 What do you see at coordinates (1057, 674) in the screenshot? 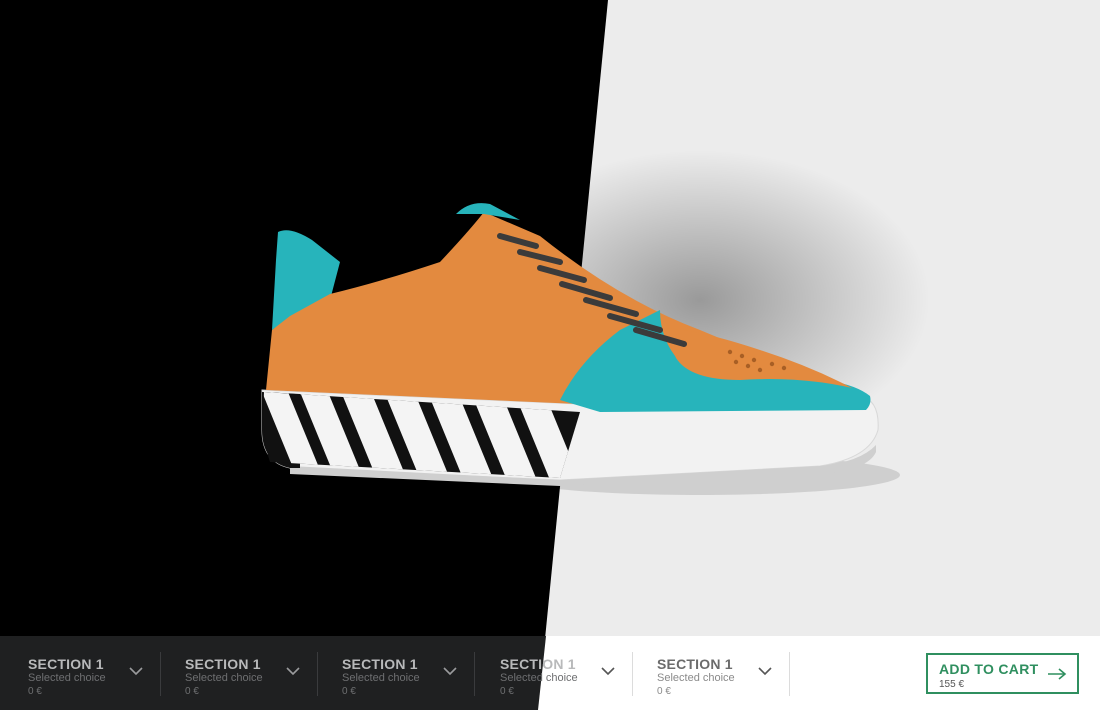
I see `arrow-right-icon` at bounding box center [1057, 674].